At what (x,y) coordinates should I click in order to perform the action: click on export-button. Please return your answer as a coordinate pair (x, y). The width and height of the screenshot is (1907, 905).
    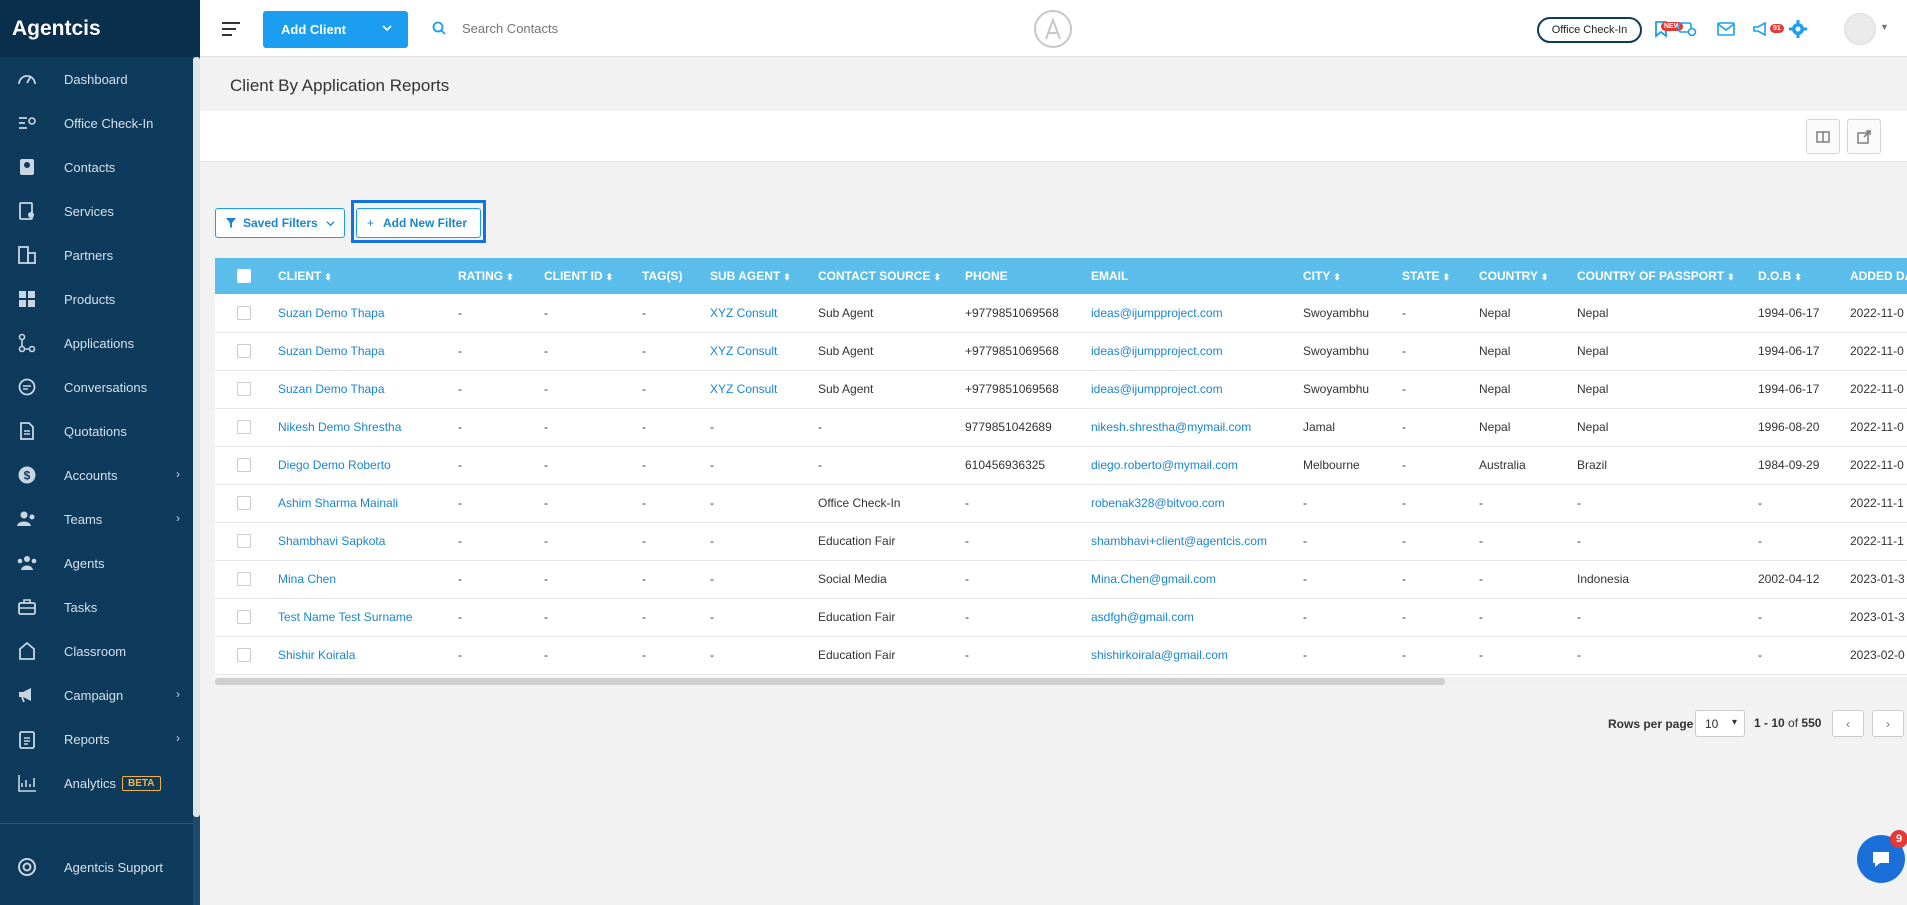
    Looking at the image, I should click on (1864, 136).